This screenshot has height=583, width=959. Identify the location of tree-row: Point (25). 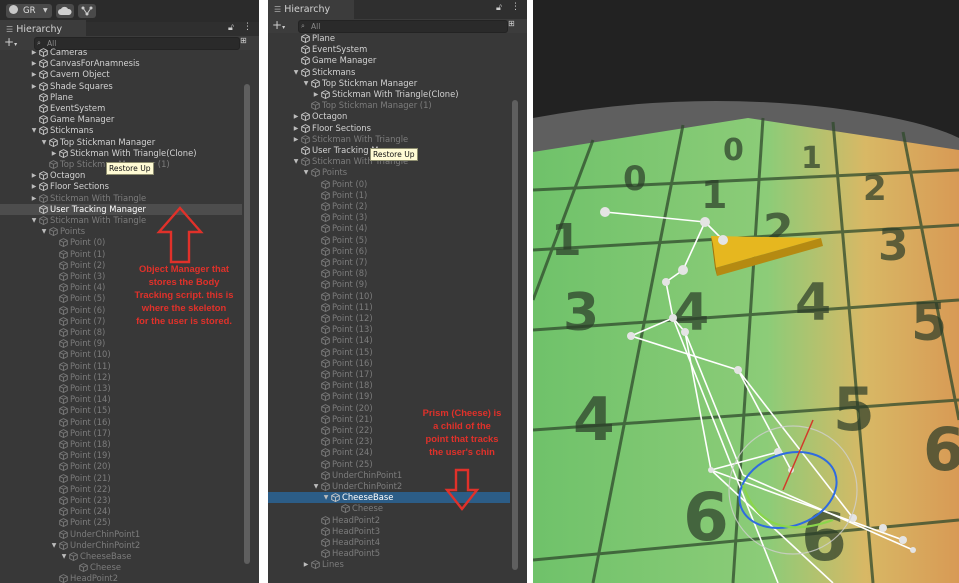
(419, 464).